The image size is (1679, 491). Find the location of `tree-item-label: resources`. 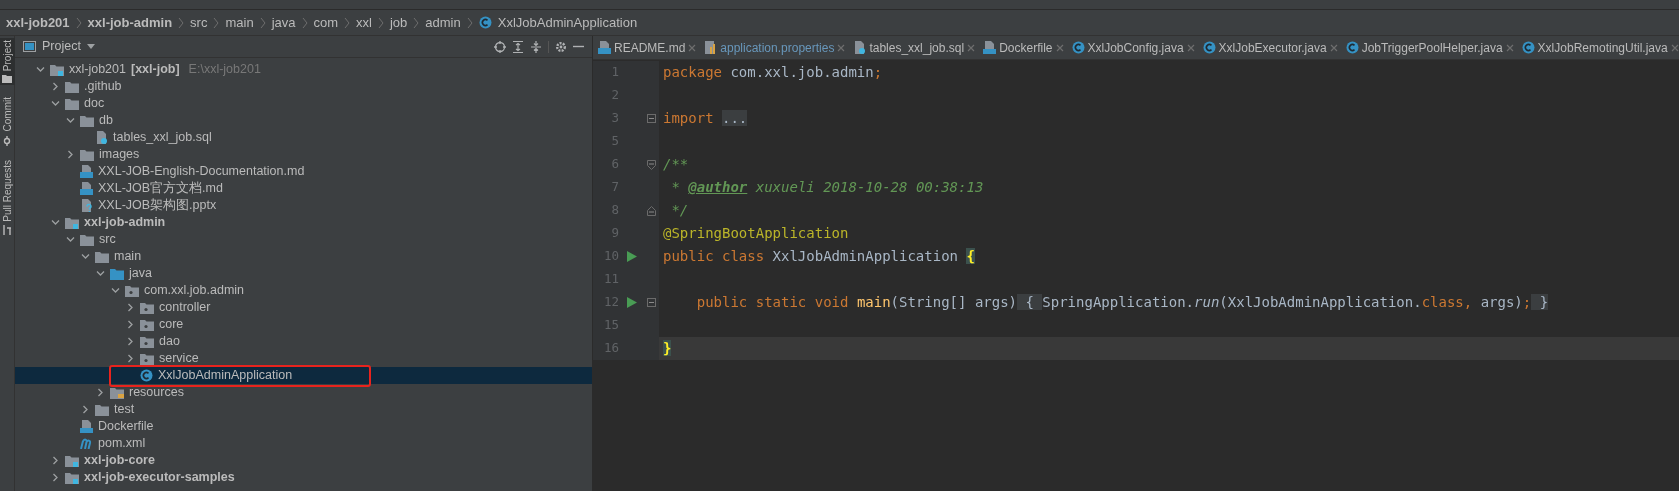

tree-item-label: resources is located at coordinates (156, 393).